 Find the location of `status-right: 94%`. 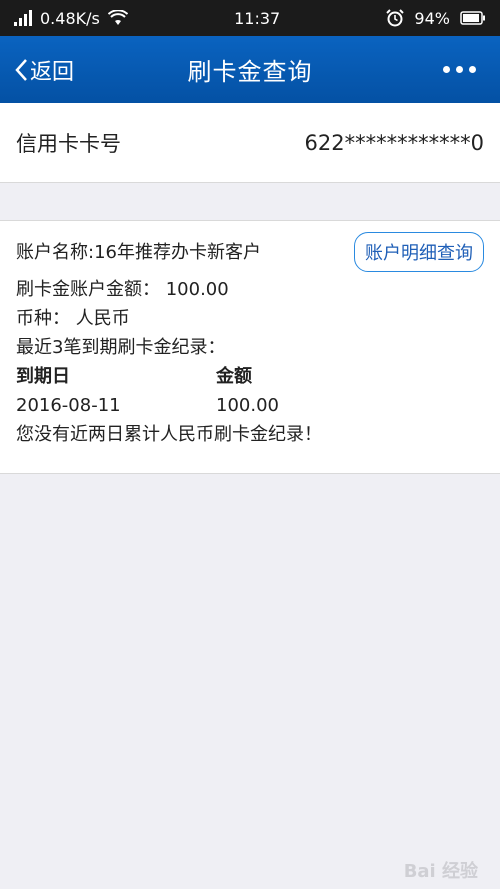

status-right: 94% is located at coordinates (436, 18).